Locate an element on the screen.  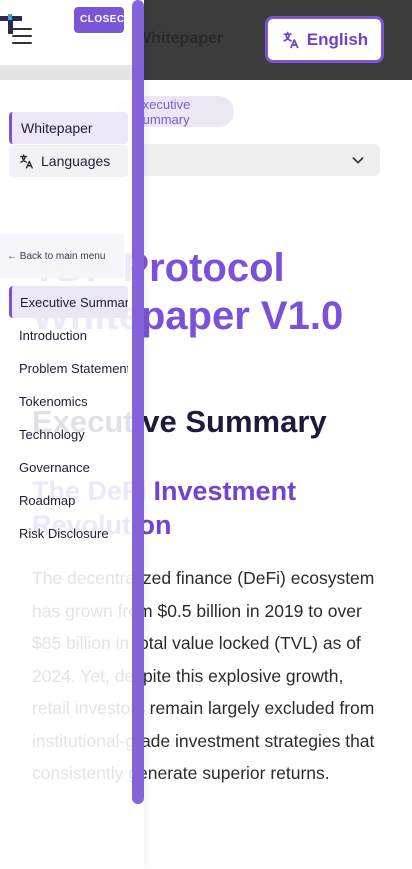
section-link-roadmap: Roadmap is located at coordinates (68, 500).